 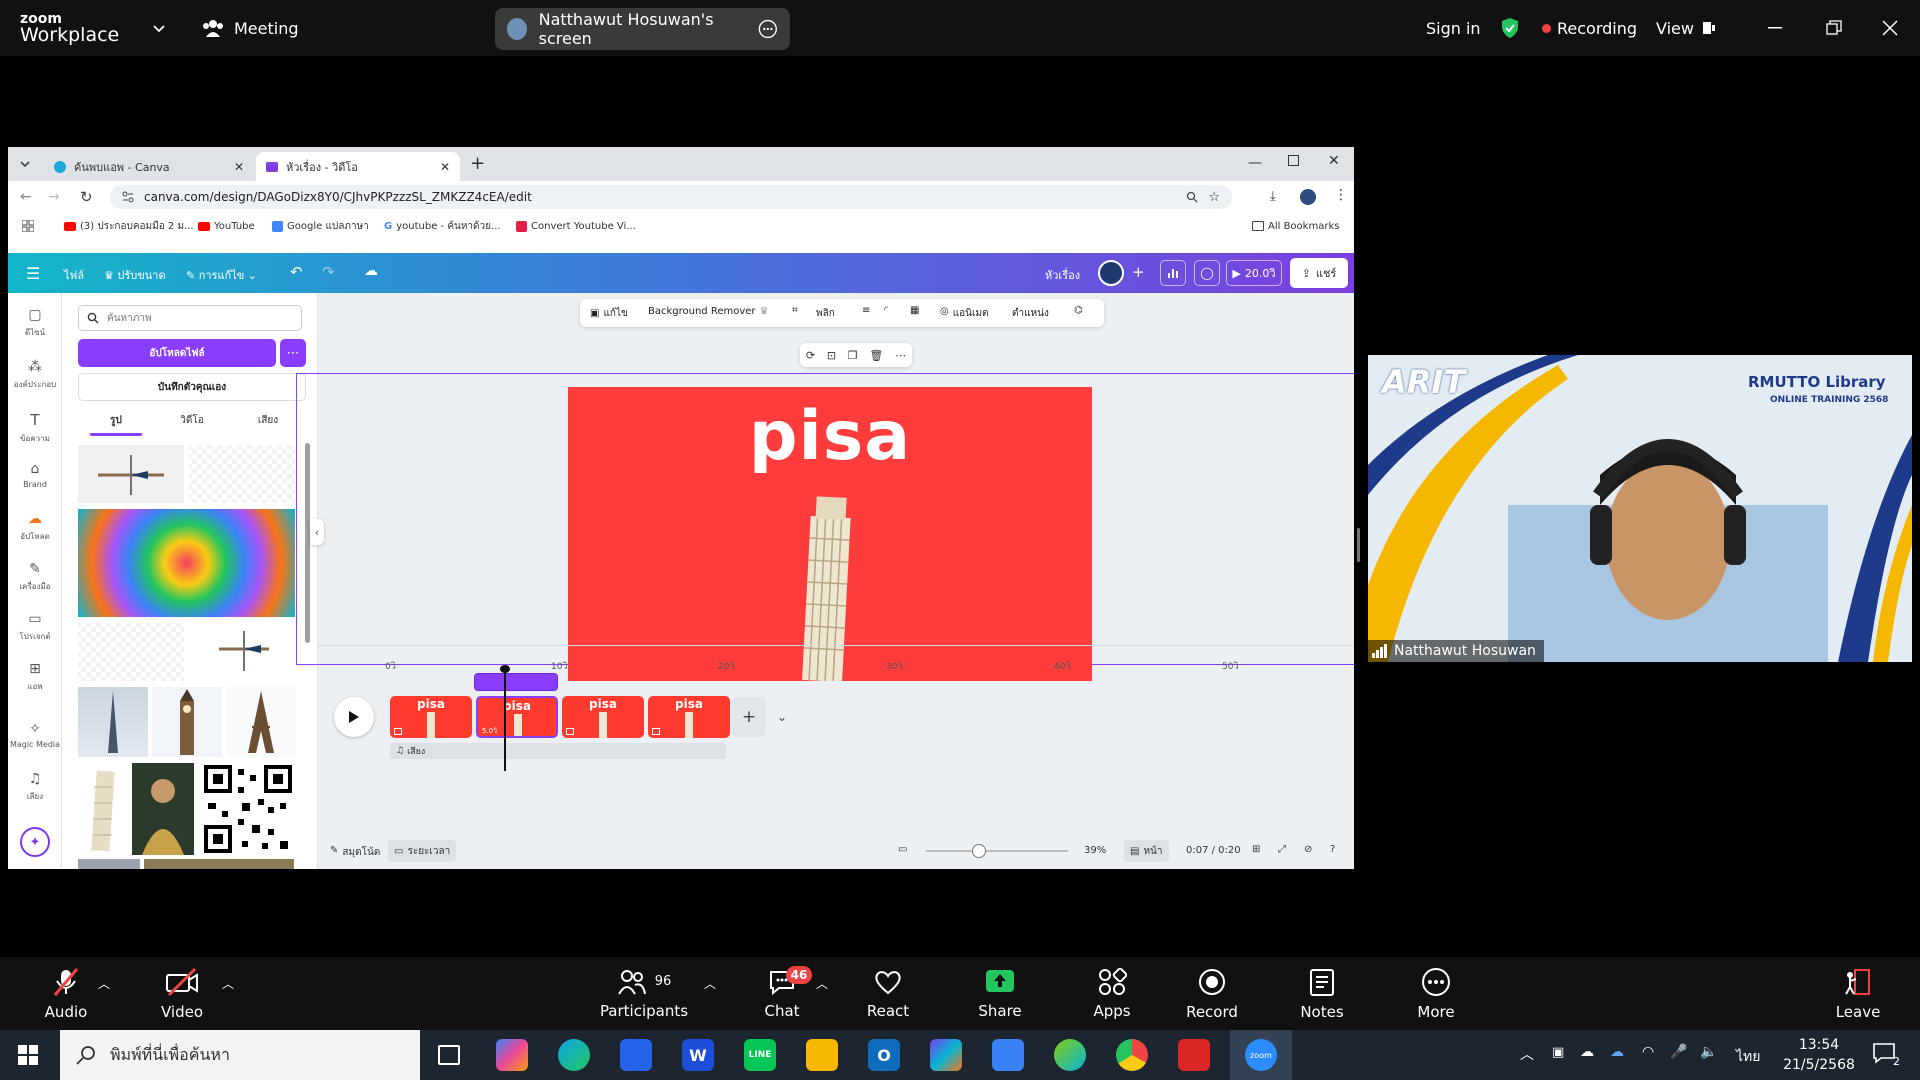 What do you see at coordinates (831, 355) in the screenshot?
I see `lock-icon: ⊡` at bounding box center [831, 355].